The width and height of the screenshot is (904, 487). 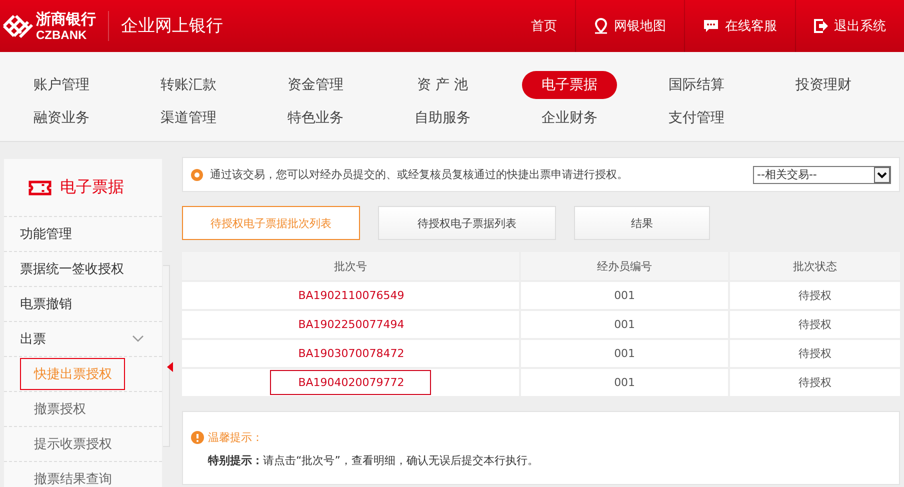 I want to click on sidebar-subitem: 撤票结果查询, so click(x=72, y=475).